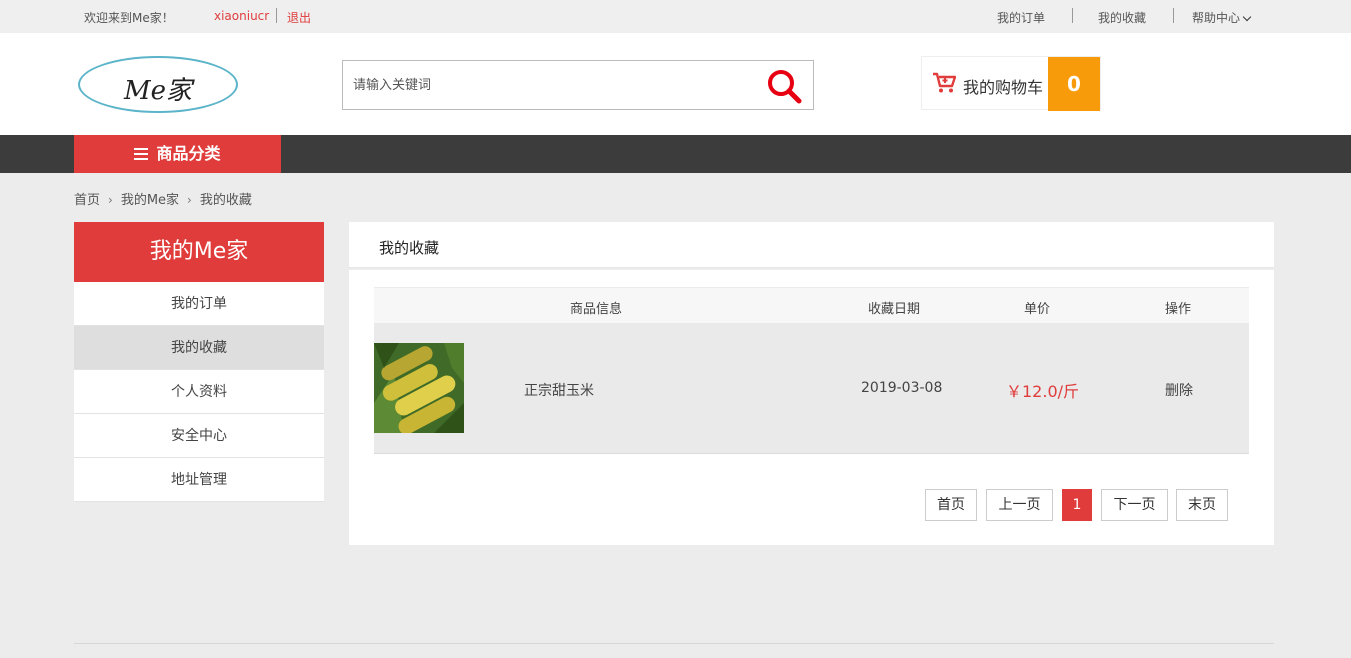 This screenshot has width=1351, height=658. Describe the element at coordinates (199, 348) in the screenshot. I see `sidebar-item-favorites: 我的收藏` at that location.